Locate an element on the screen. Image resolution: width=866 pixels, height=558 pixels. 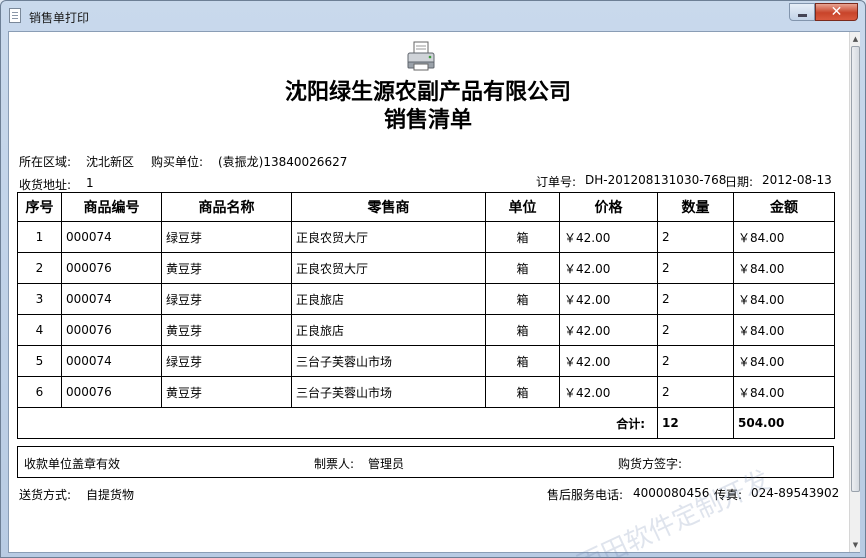
date-value: 2012-08-13 is located at coordinates (797, 180).